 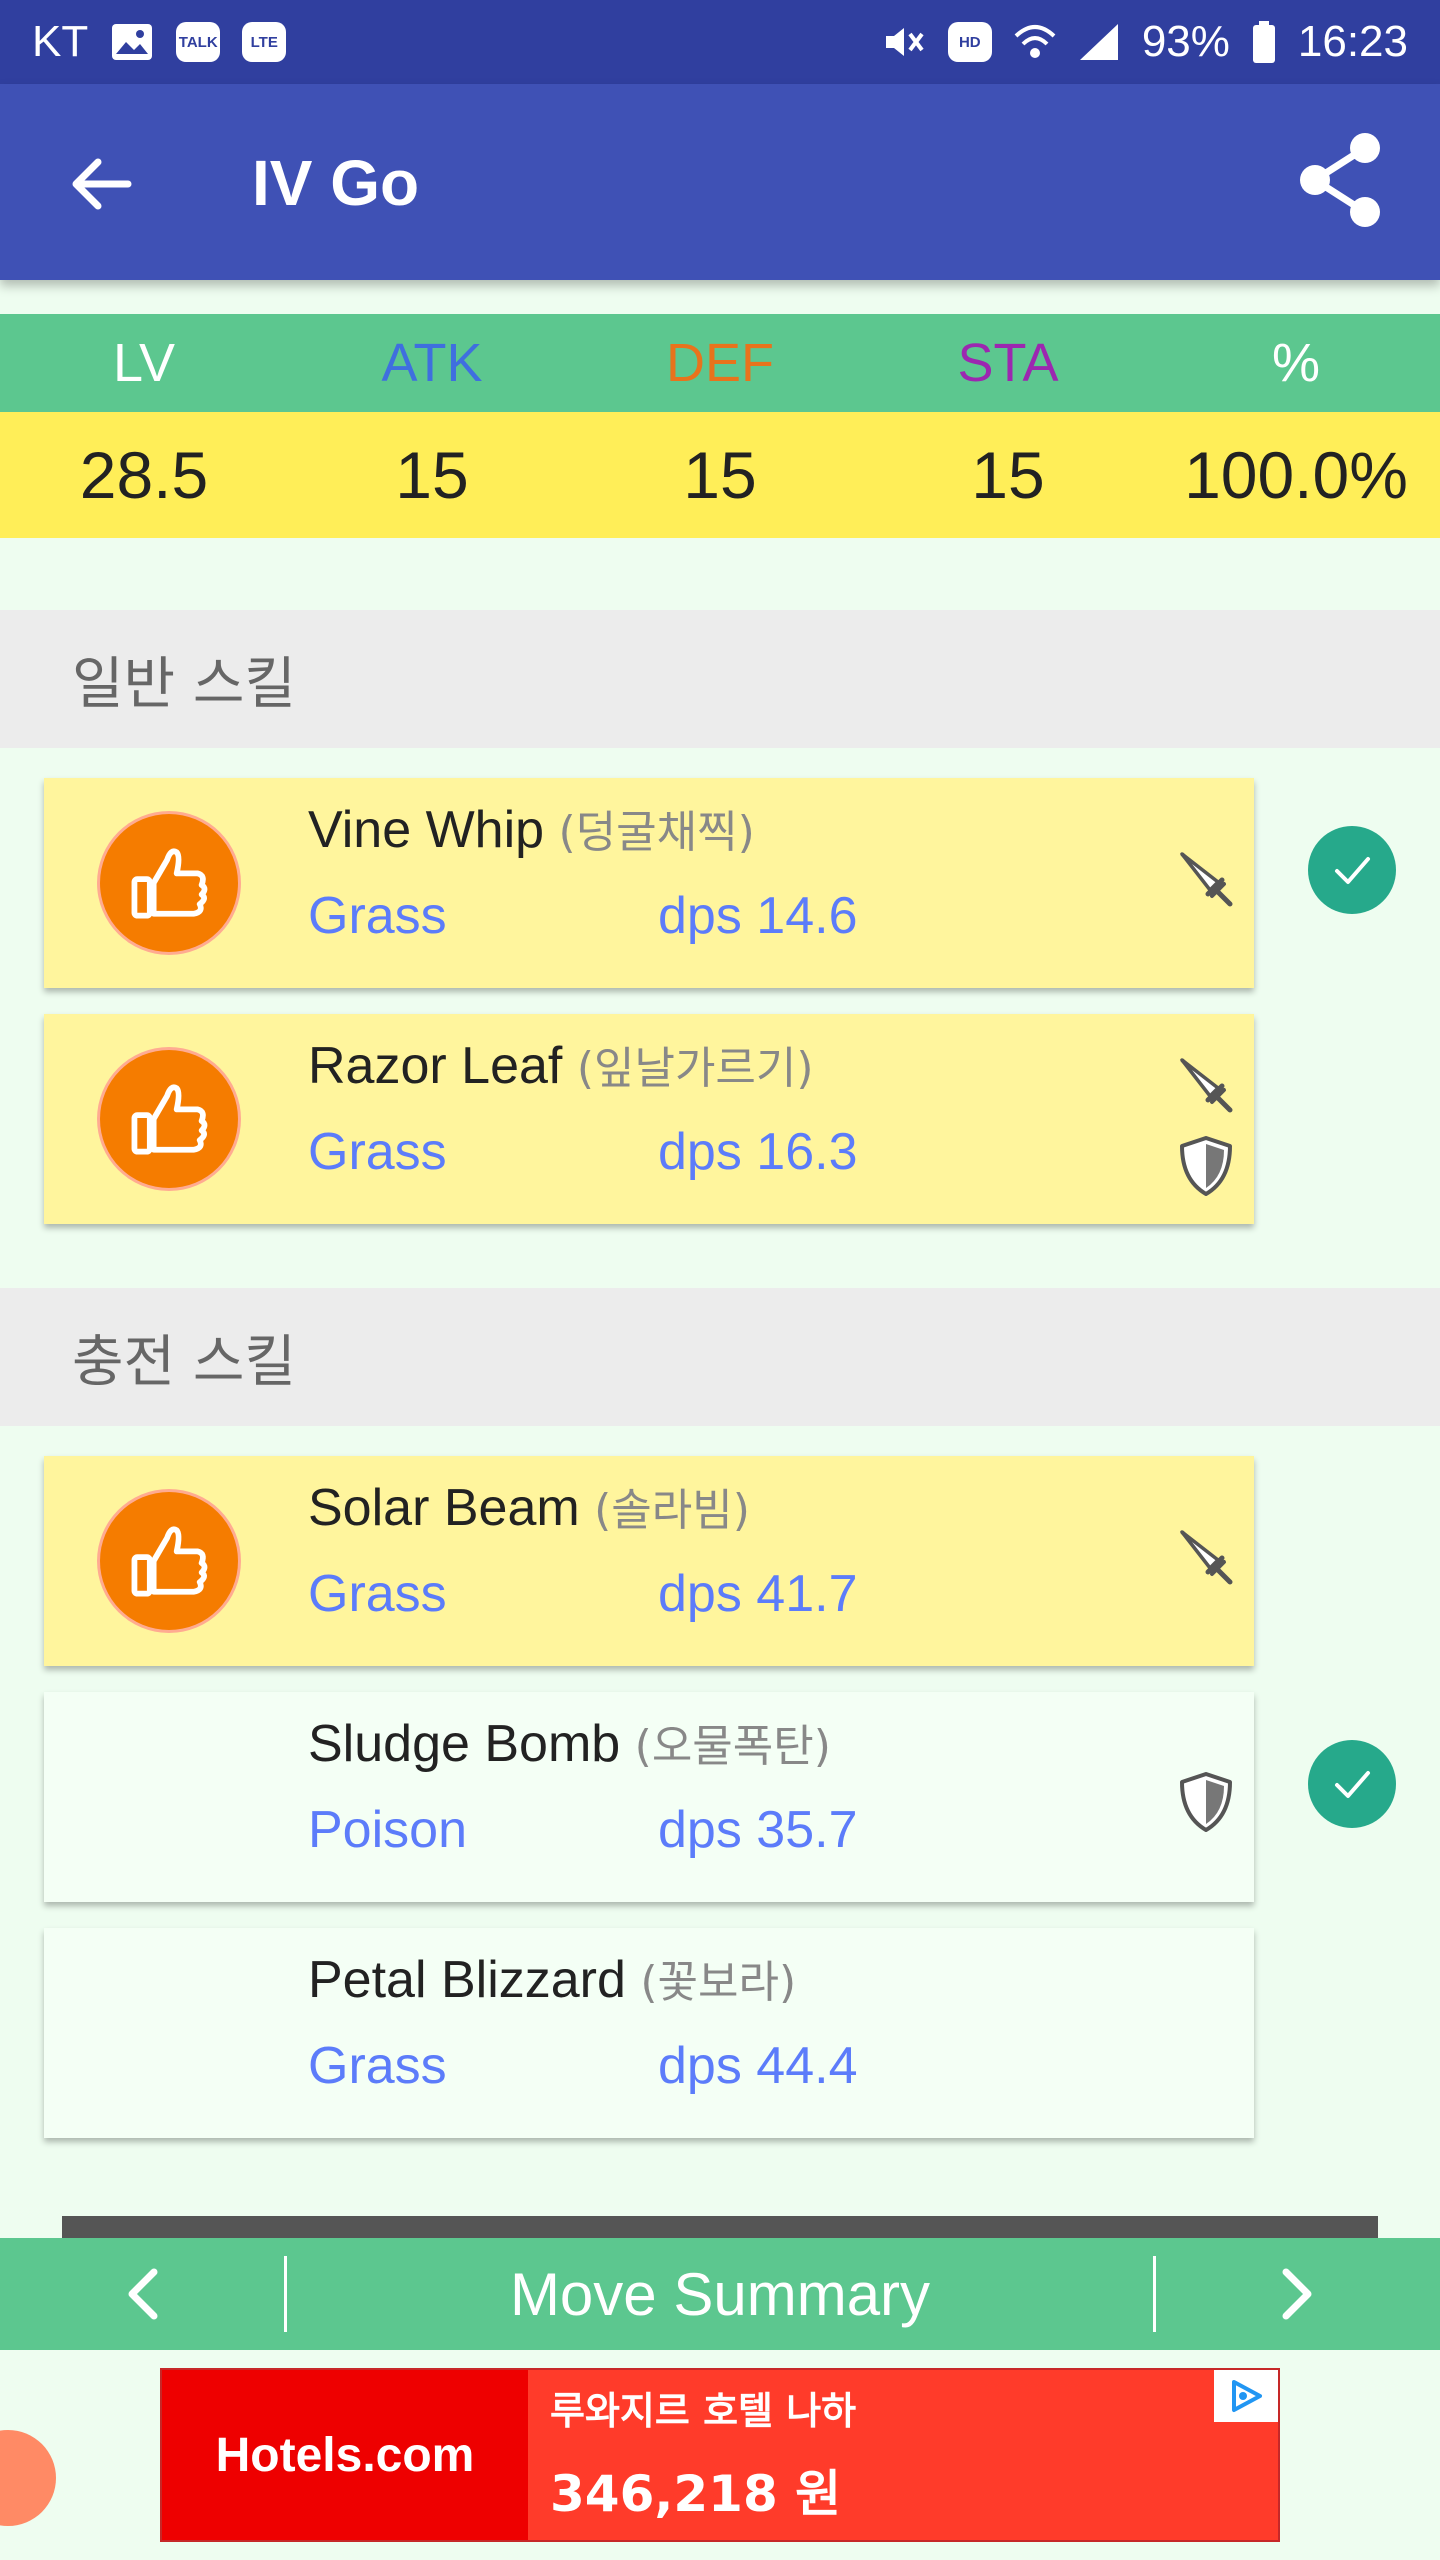 What do you see at coordinates (1296, 475) in the screenshot?
I see `iv-value-percent: 100.0%` at bounding box center [1296, 475].